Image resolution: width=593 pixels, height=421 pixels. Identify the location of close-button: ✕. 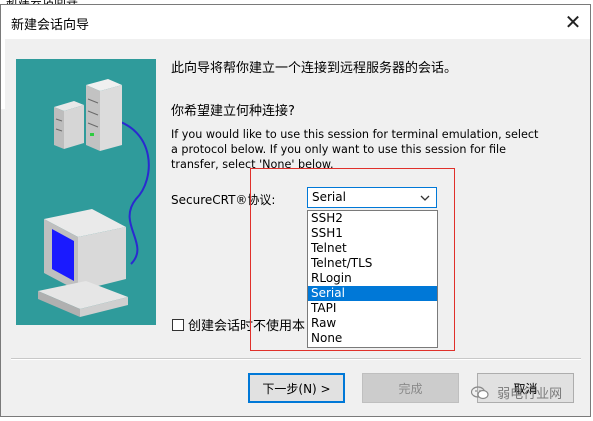
(573, 22).